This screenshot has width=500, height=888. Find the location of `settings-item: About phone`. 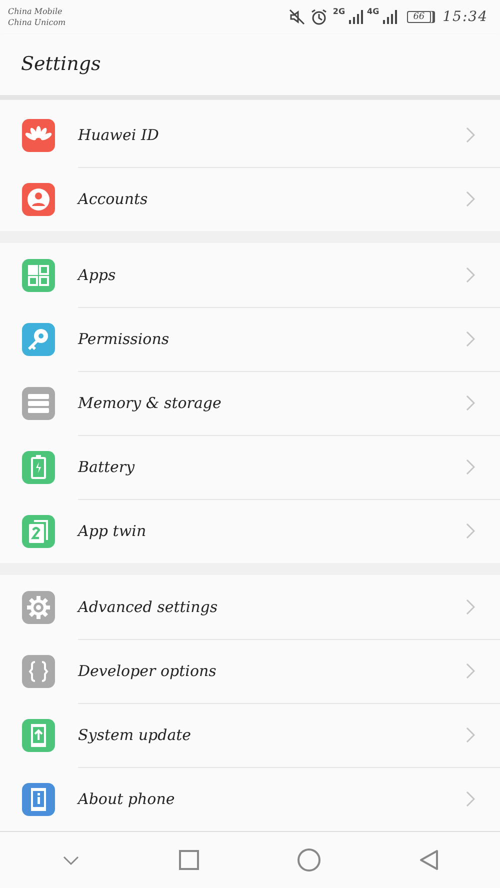

settings-item: About phone is located at coordinates (250, 799).